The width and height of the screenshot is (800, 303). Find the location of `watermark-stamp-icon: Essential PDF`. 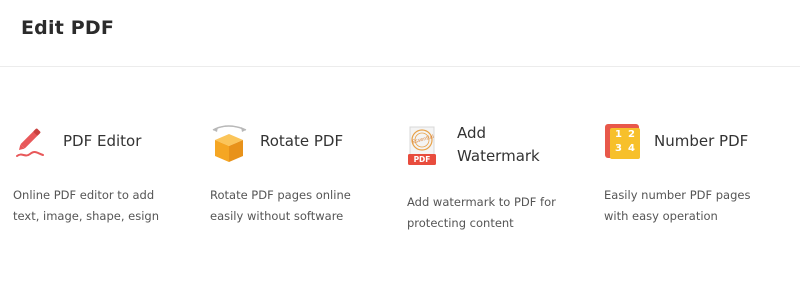

watermark-stamp-icon: Essential PDF is located at coordinates (423, 146).